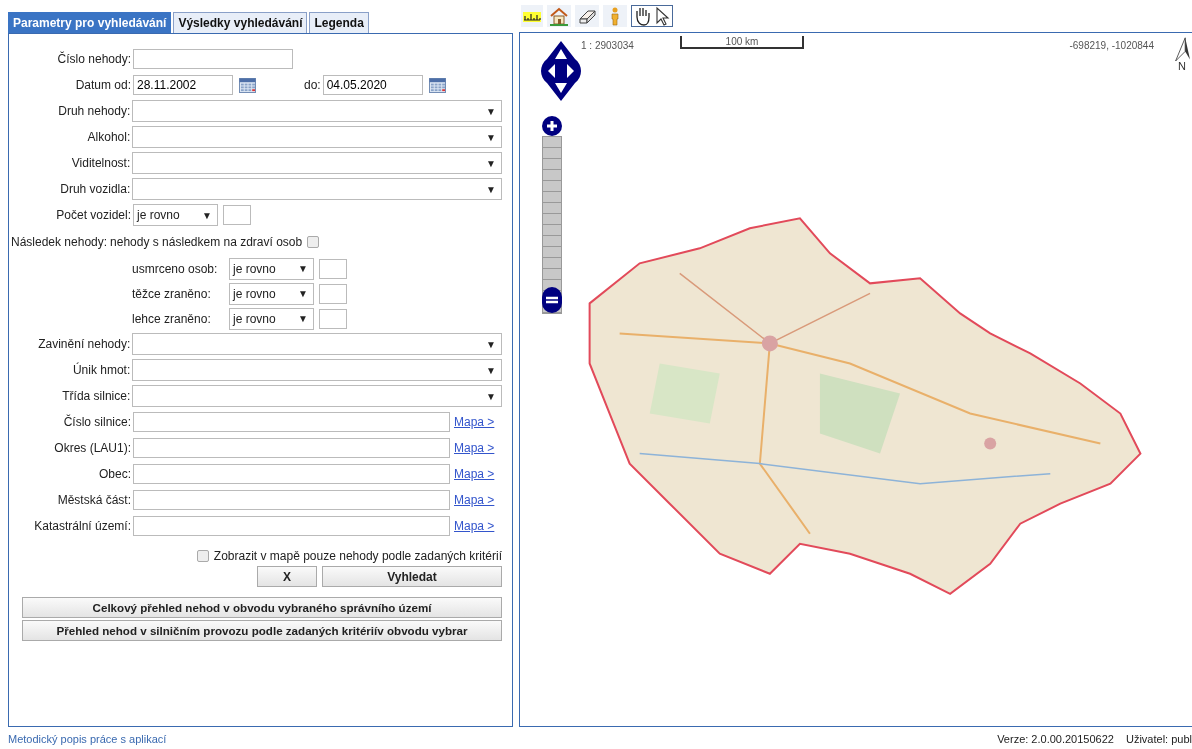 Image resolution: width=1192 pixels, height=749 pixels. I want to click on field-label: lehce zraněno:, so click(172, 318).